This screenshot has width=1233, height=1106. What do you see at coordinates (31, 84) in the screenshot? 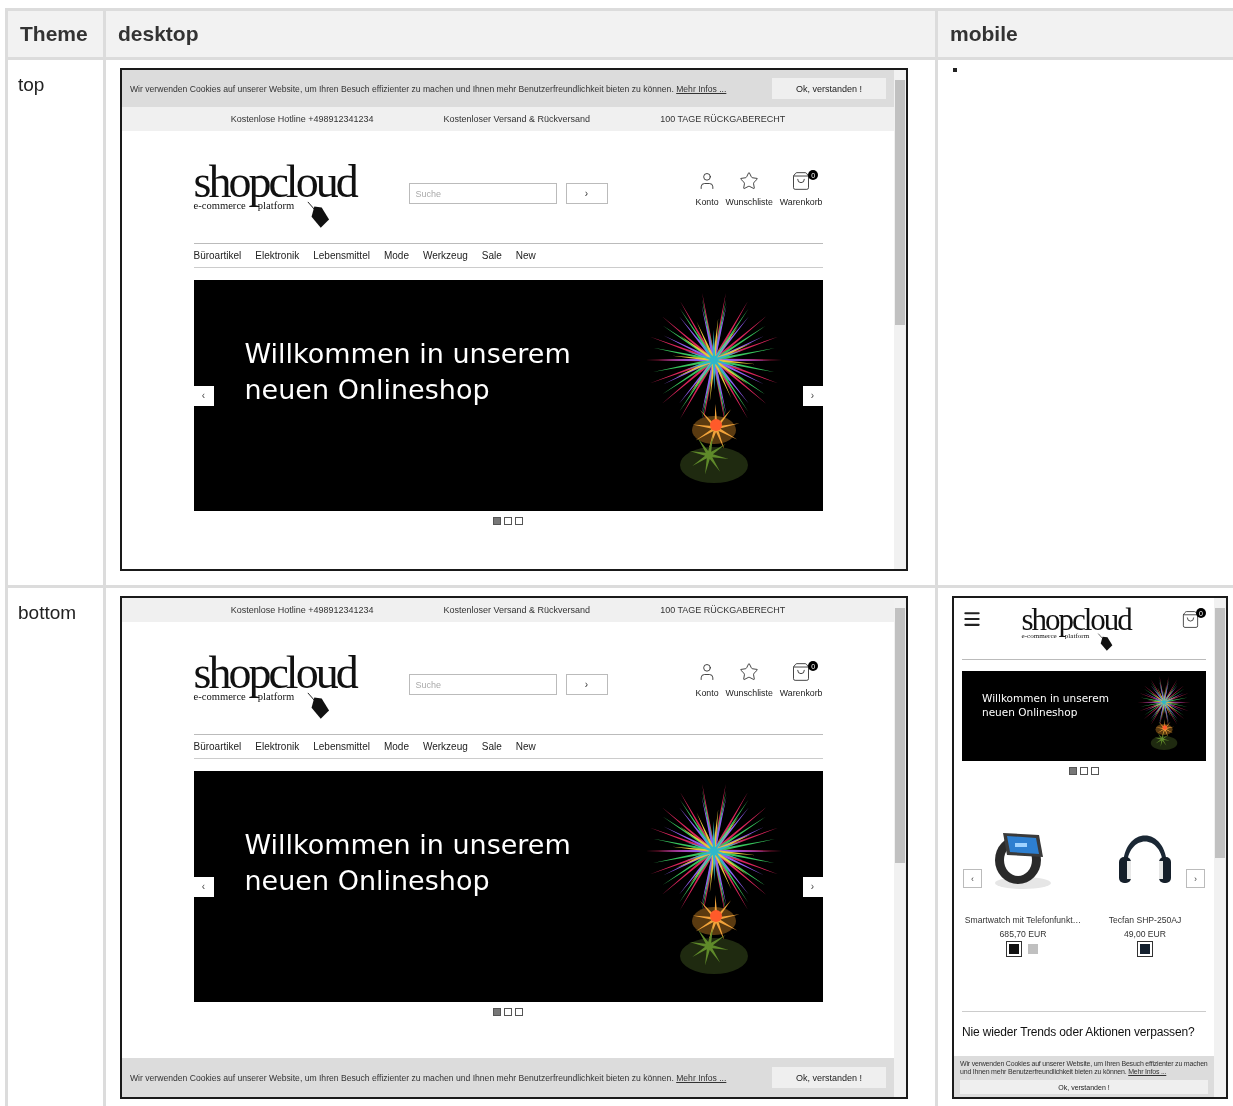
I see `row-label: top` at bounding box center [31, 84].